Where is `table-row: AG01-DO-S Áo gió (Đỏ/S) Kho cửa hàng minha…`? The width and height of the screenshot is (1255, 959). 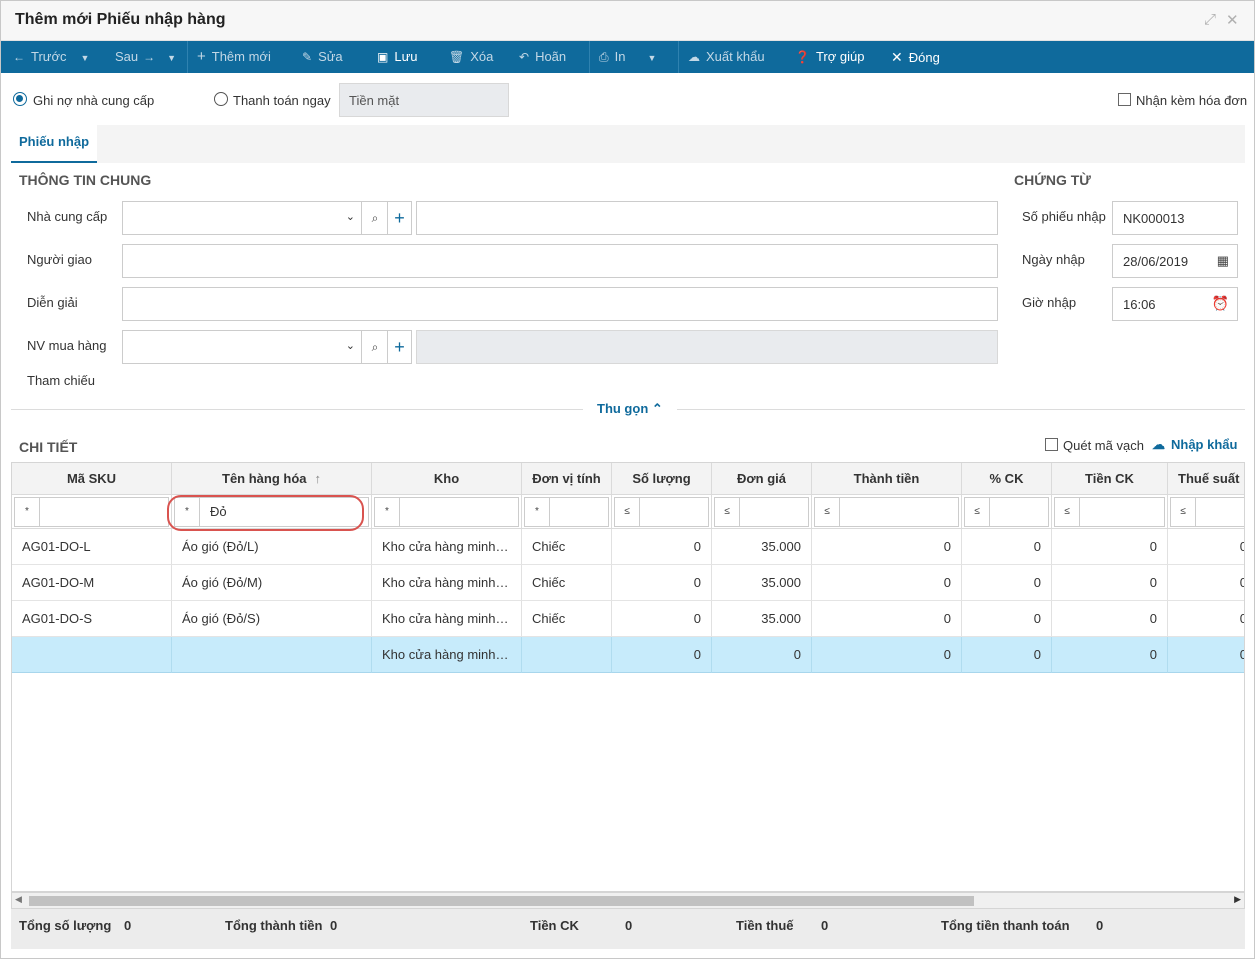 table-row: AG01-DO-S Áo gió (Đỏ/S) Kho cửa hàng minha… is located at coordinates (628, 619).